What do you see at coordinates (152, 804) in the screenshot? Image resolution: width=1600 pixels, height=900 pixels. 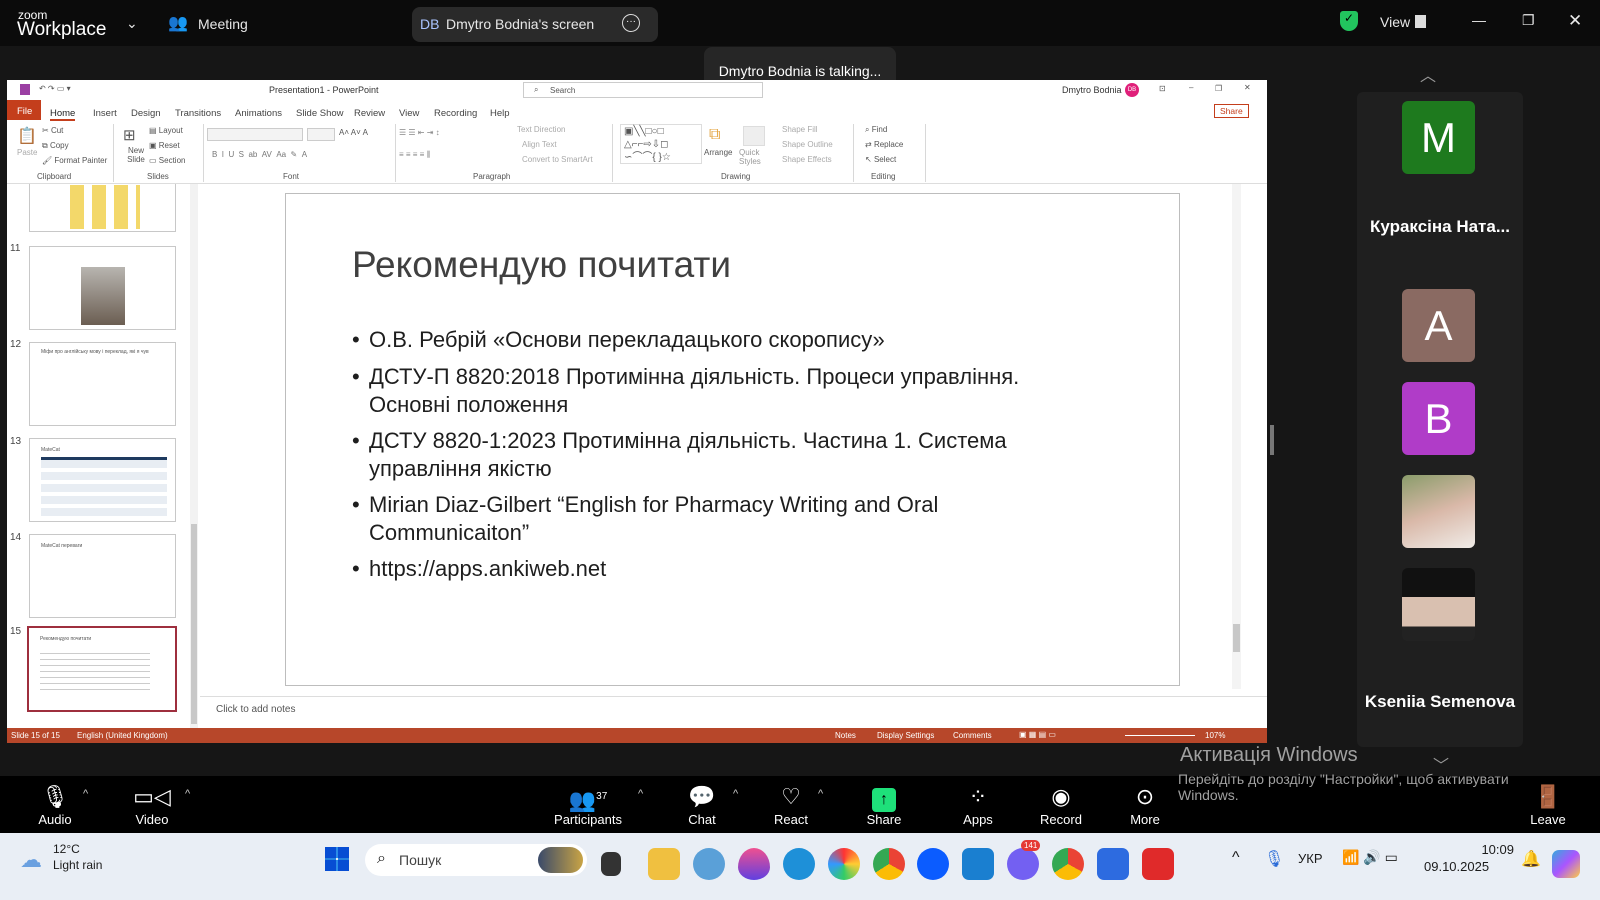 I see `video-button: ▭◁ Video` at bounding box center [152, 804].